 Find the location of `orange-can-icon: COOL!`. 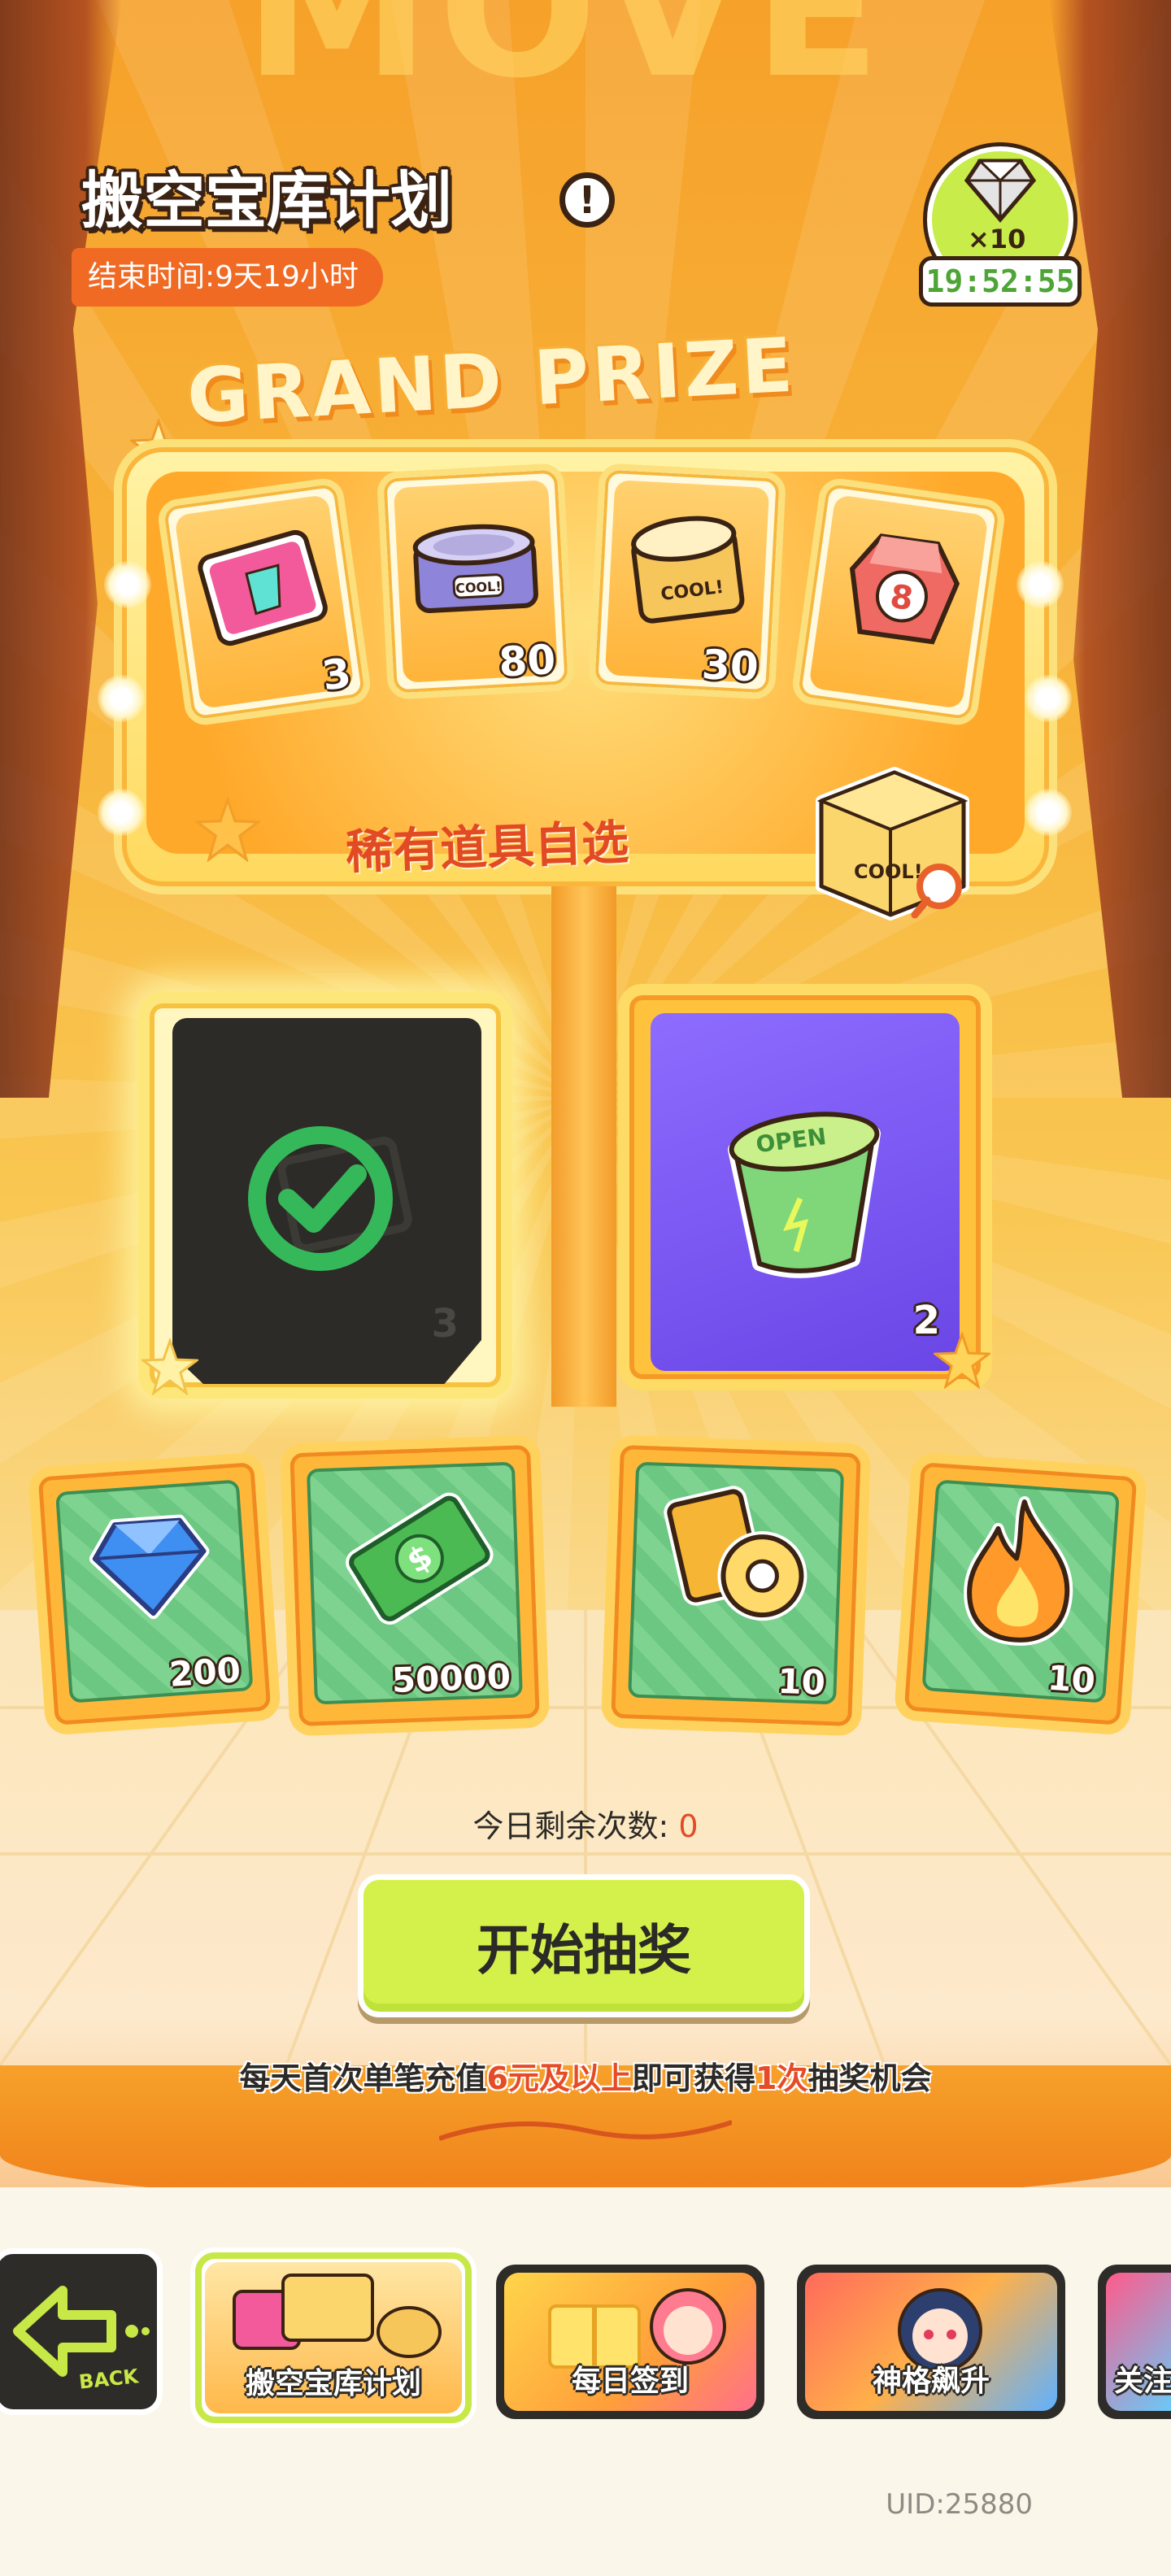

orange-can-icon: COOL! is located at coordinates (688, 570).